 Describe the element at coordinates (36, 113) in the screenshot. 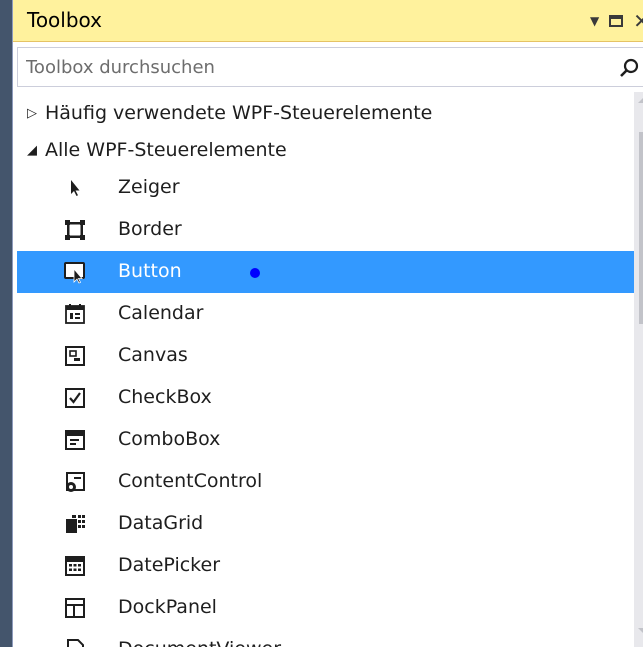

I see `expand-arrow-icon: ▷` at that location.